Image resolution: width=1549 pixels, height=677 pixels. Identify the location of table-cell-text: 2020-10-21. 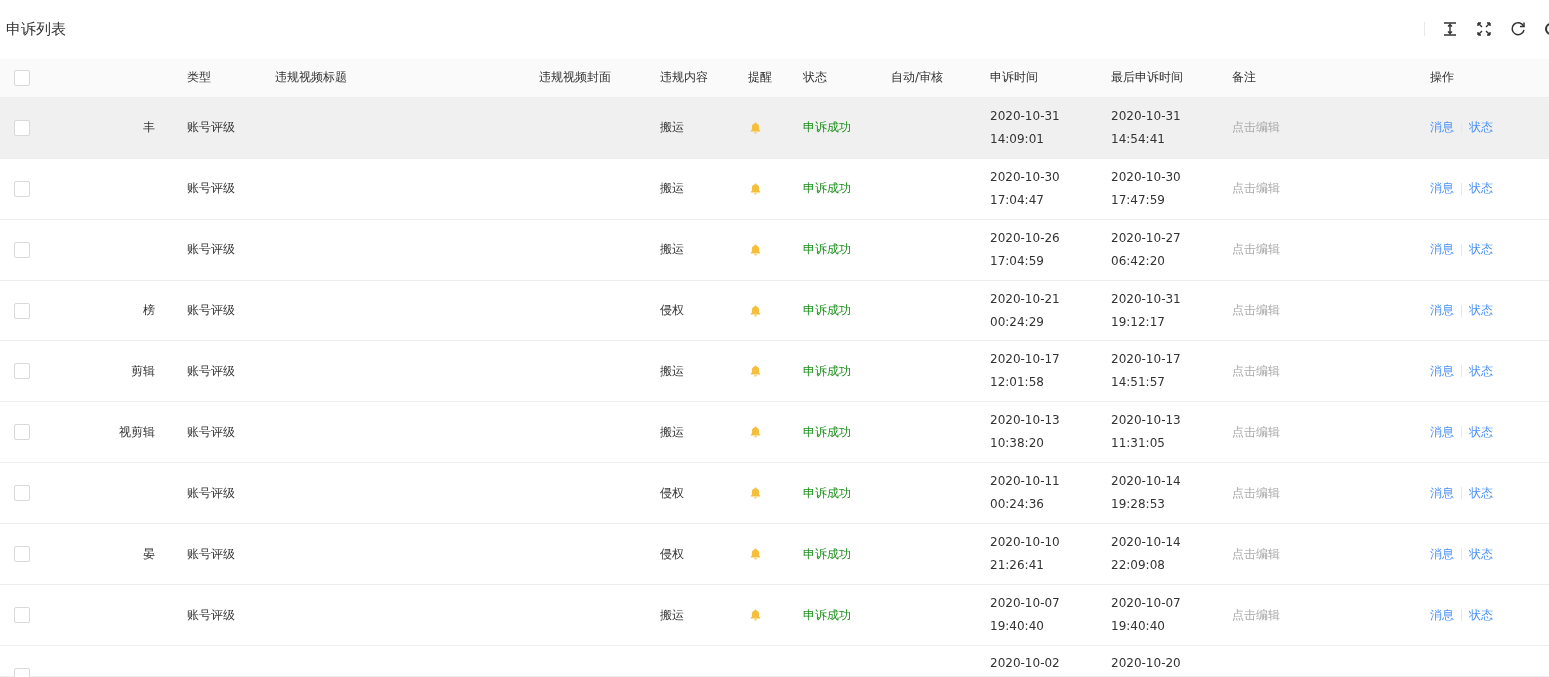
(1025, 299).